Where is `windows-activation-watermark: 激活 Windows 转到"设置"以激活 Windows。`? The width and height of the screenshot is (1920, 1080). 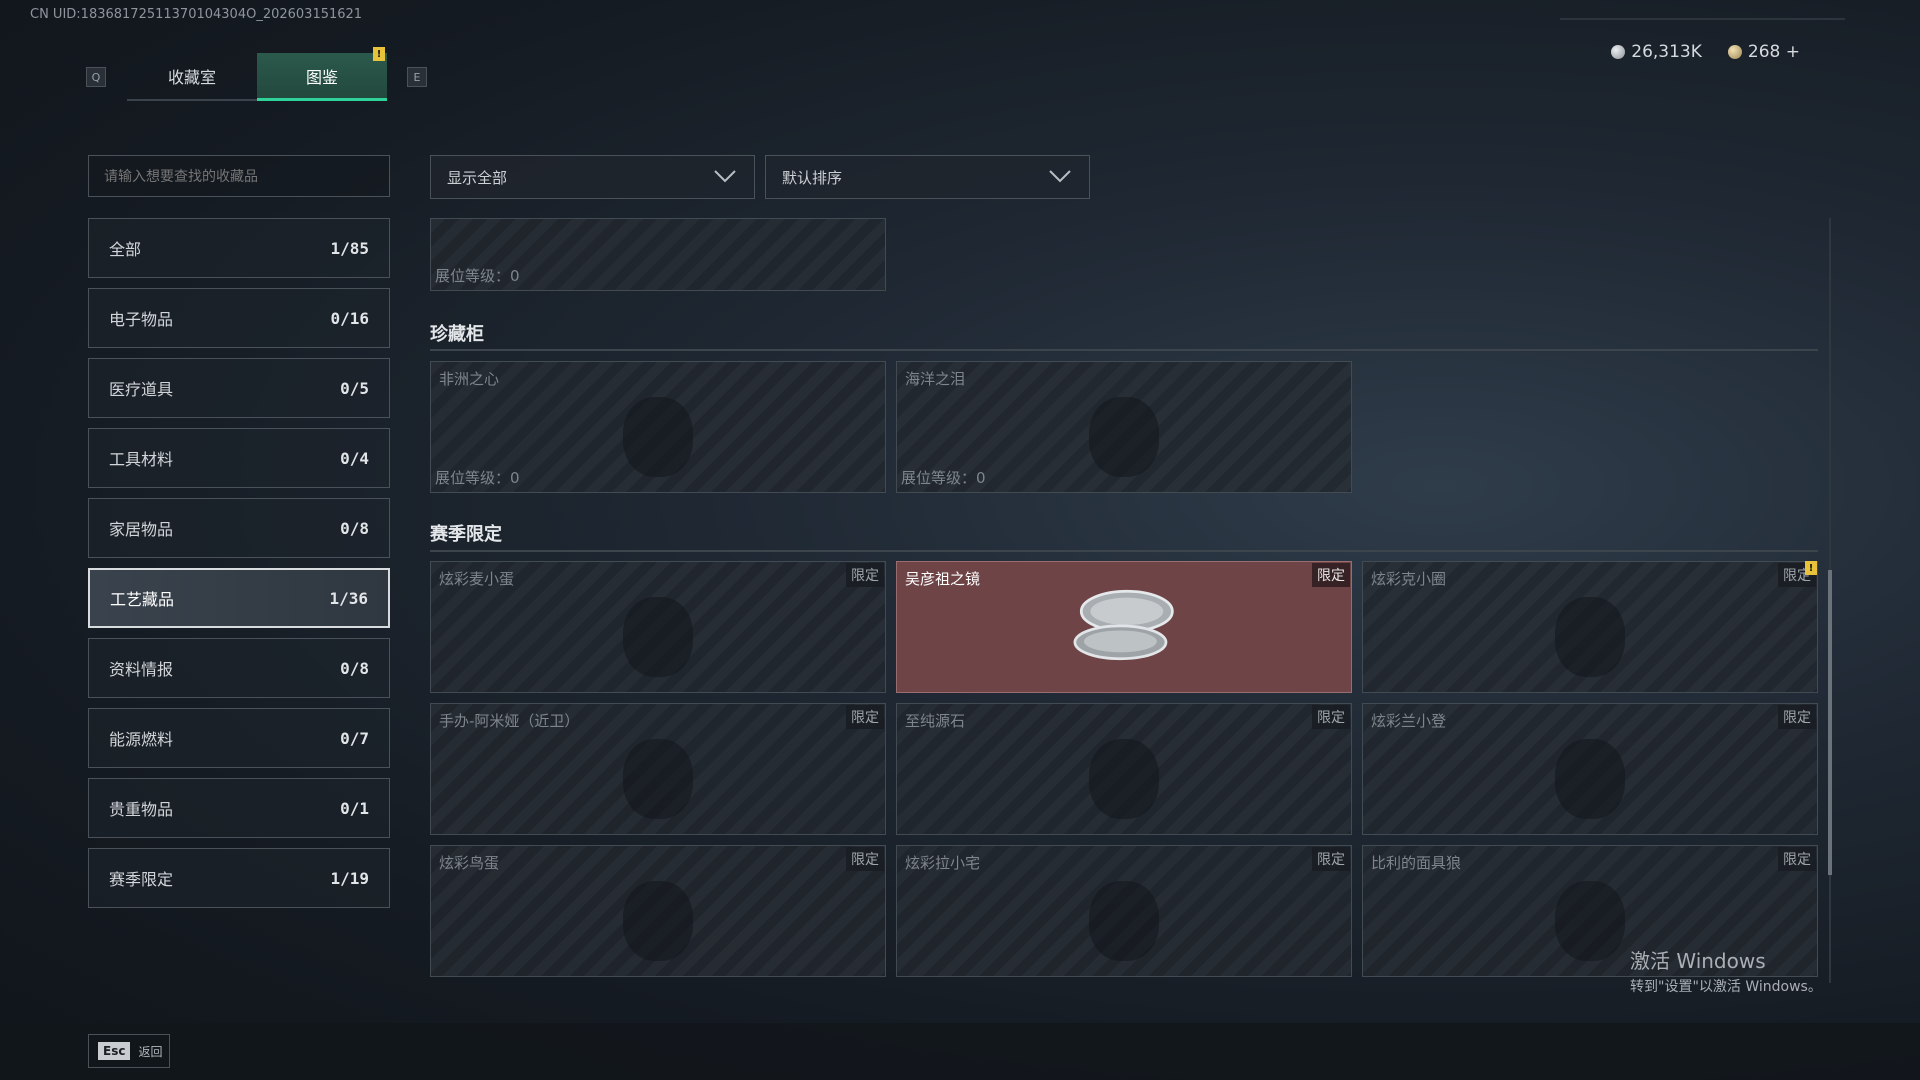
windows-activation-watermark: 激活 Windows 转到"设置"以激活 Windows。 is located at coordinates (1726, 972).